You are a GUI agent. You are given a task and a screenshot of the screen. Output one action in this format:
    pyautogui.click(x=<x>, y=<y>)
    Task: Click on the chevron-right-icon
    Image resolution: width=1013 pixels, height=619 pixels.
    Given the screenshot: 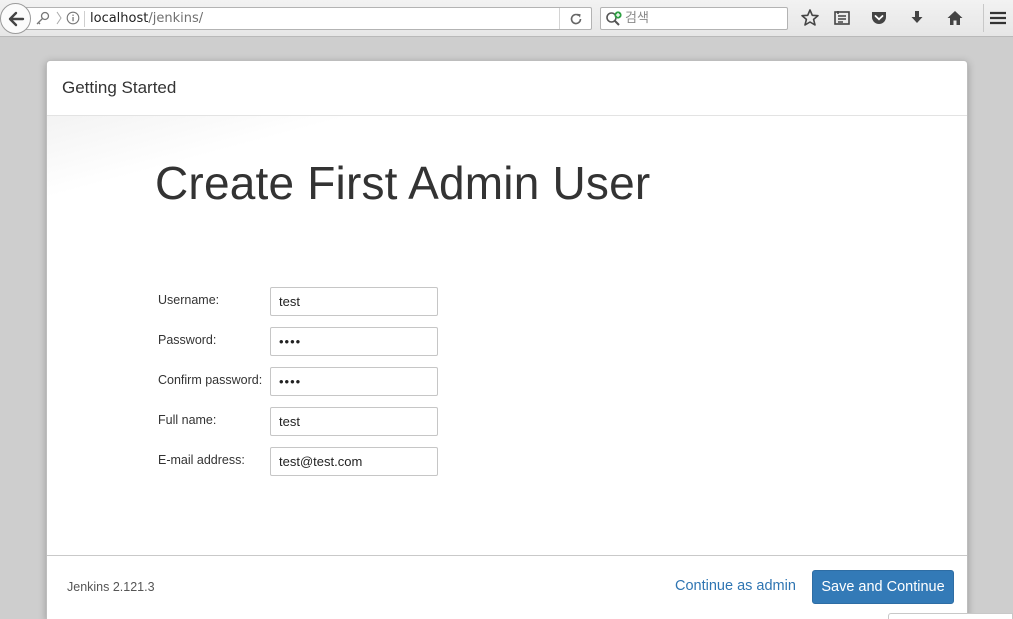 What is the action you would take?
    pyautogui.click(x=59, y=19)
    